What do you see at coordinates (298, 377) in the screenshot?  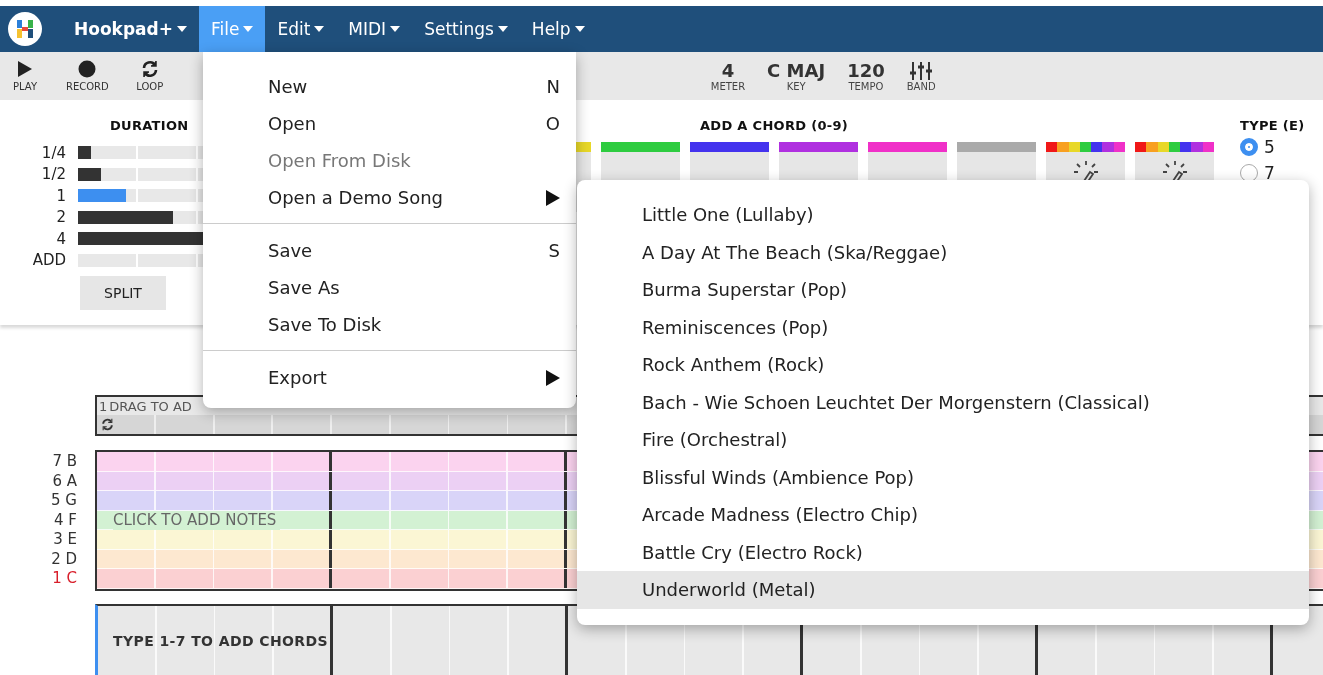 I see `menu-item-label: Export` at bounding box center [298, 377].